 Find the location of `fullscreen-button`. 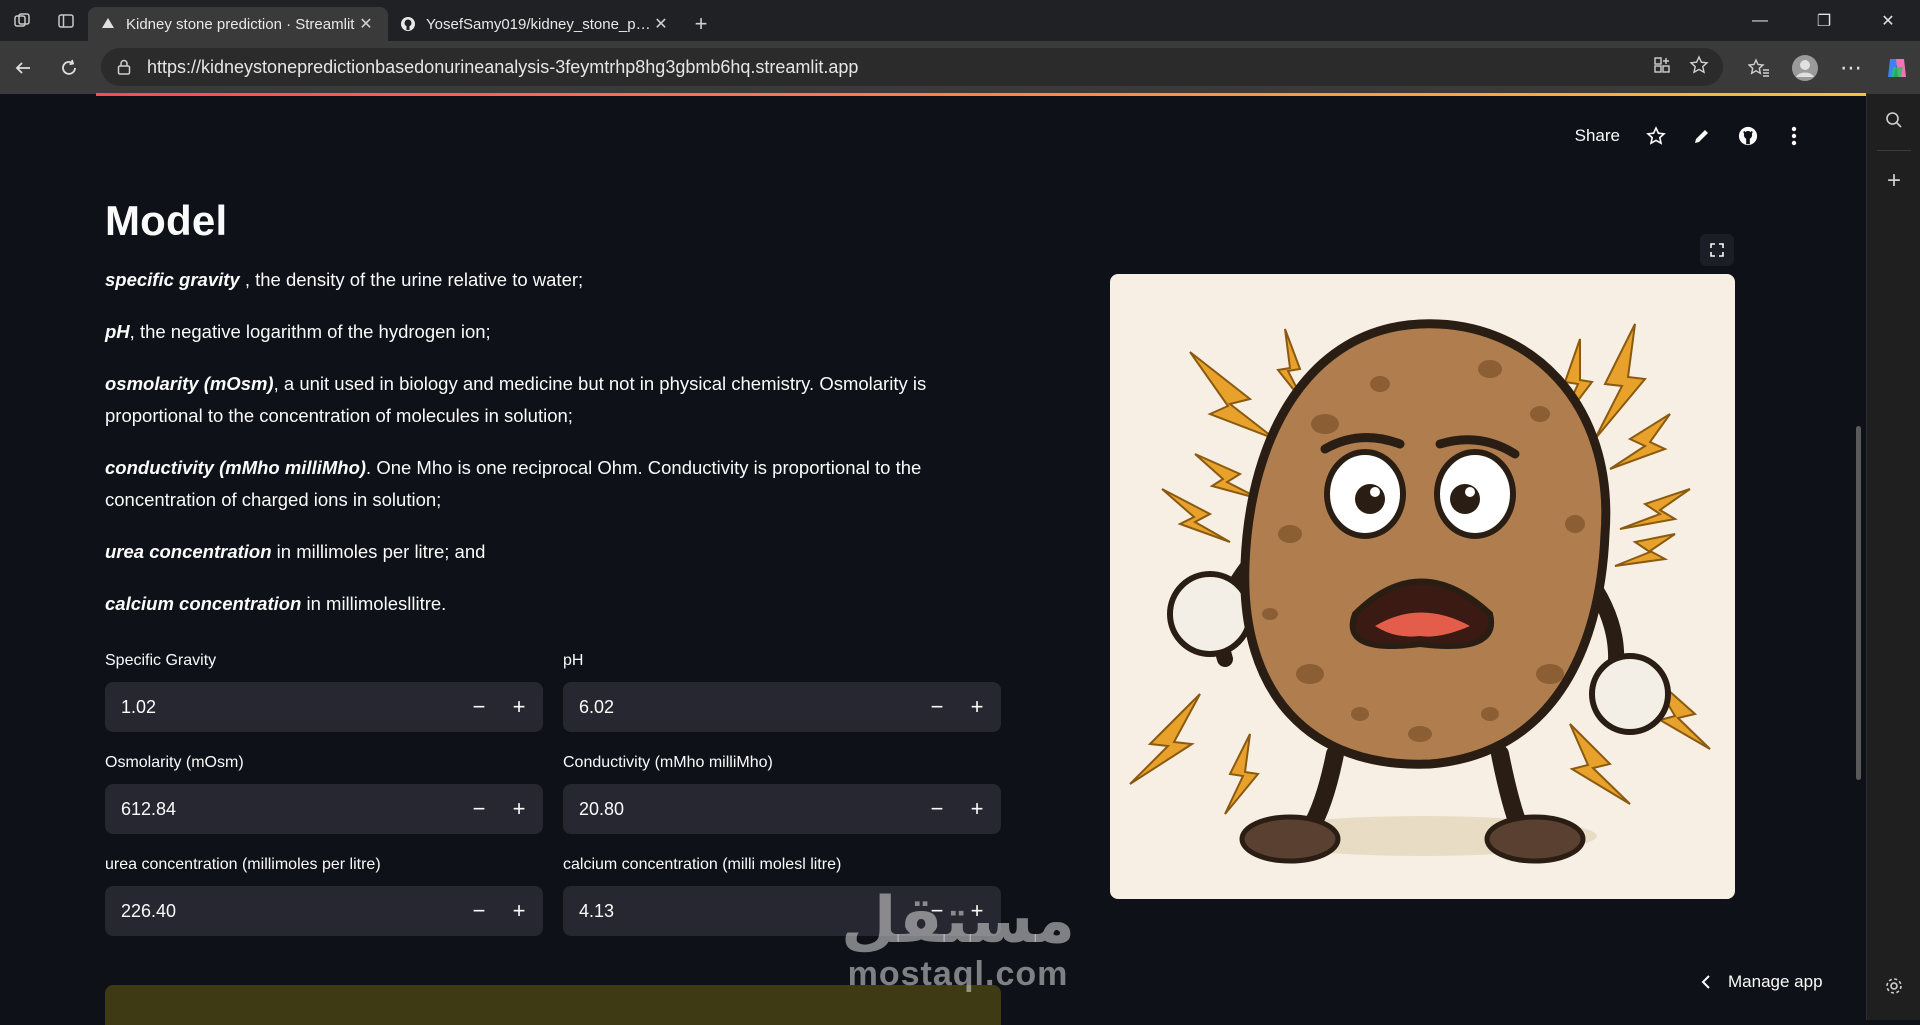

fullscreen-button is located at coordinates (1717, 250).